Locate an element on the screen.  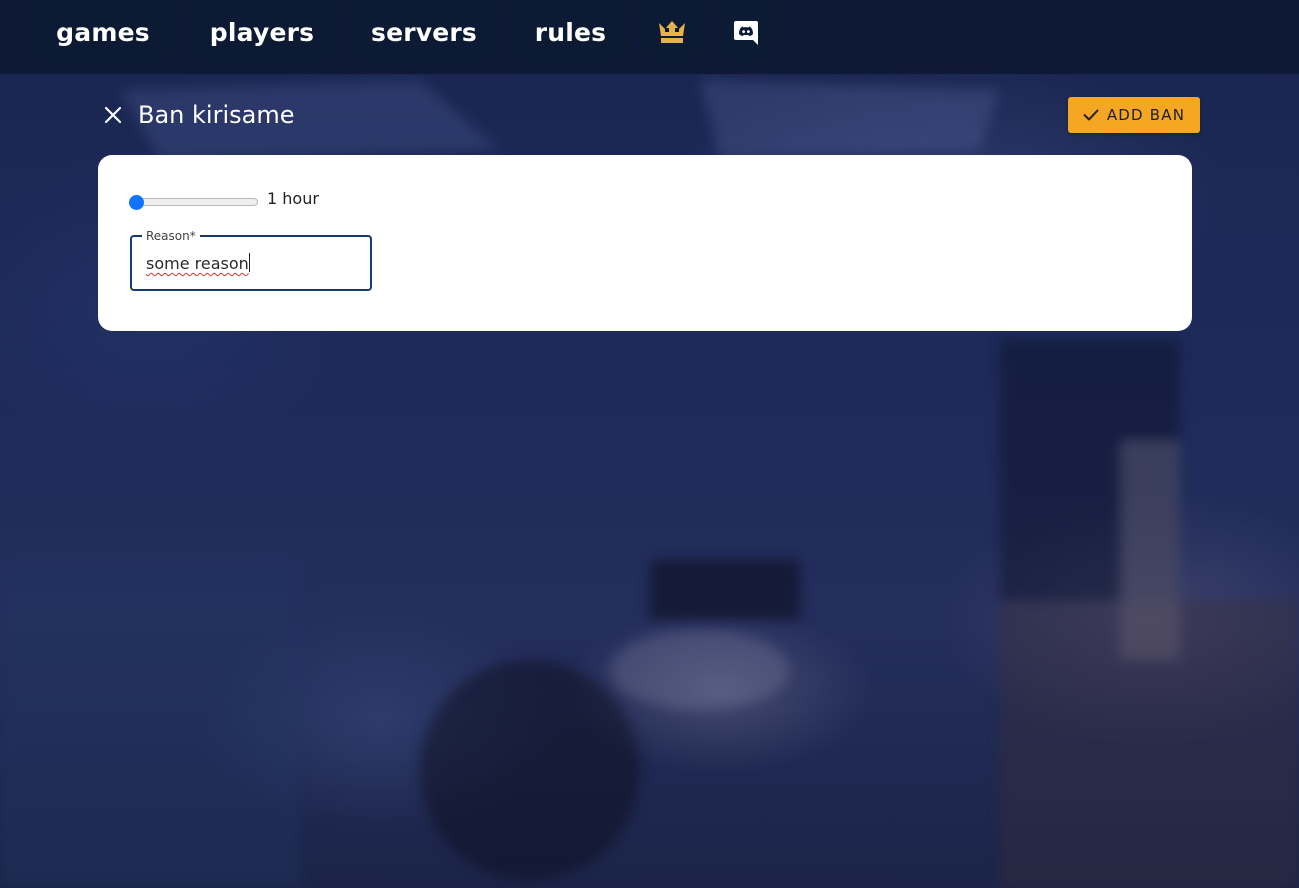
duration-value: 1 hour is located at coordinates (293, 198).